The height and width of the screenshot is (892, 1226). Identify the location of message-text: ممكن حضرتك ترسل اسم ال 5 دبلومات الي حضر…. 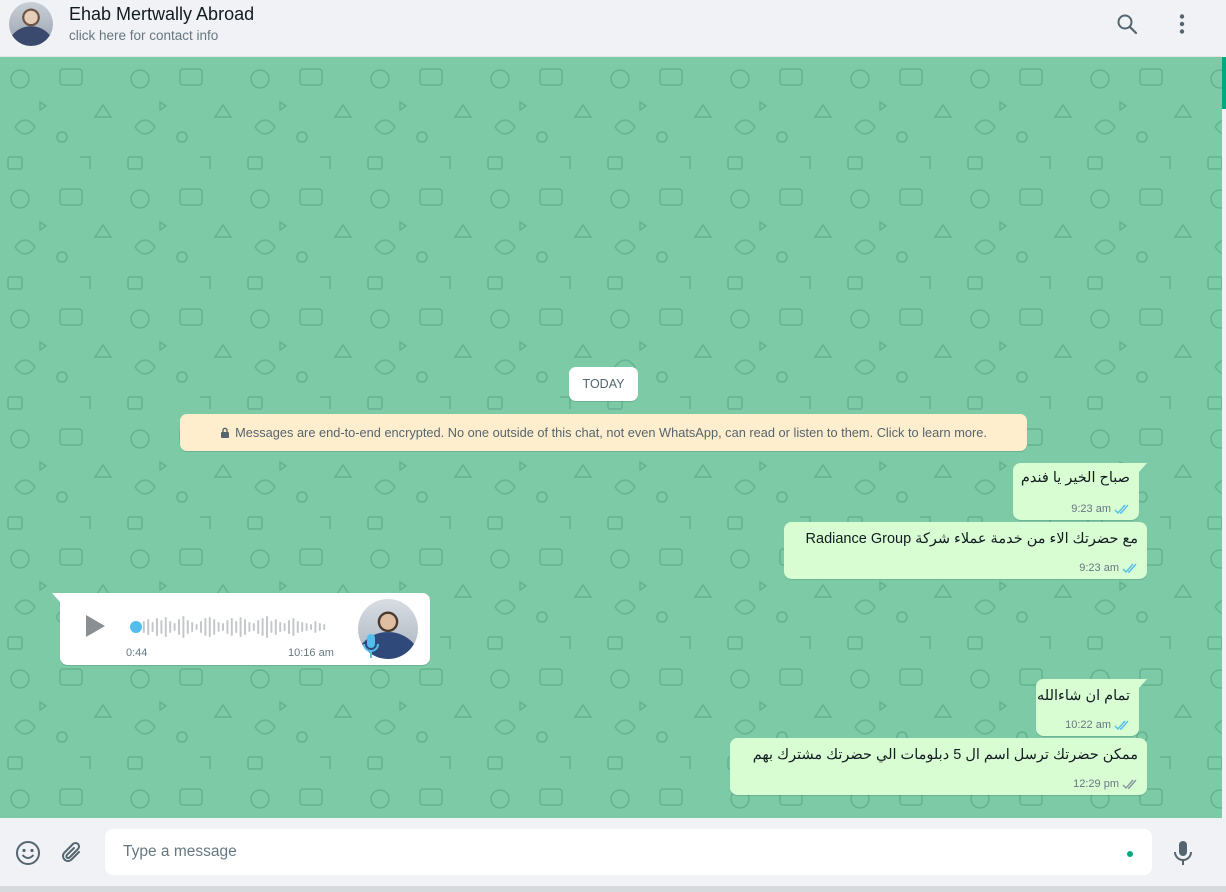
(945, 755).